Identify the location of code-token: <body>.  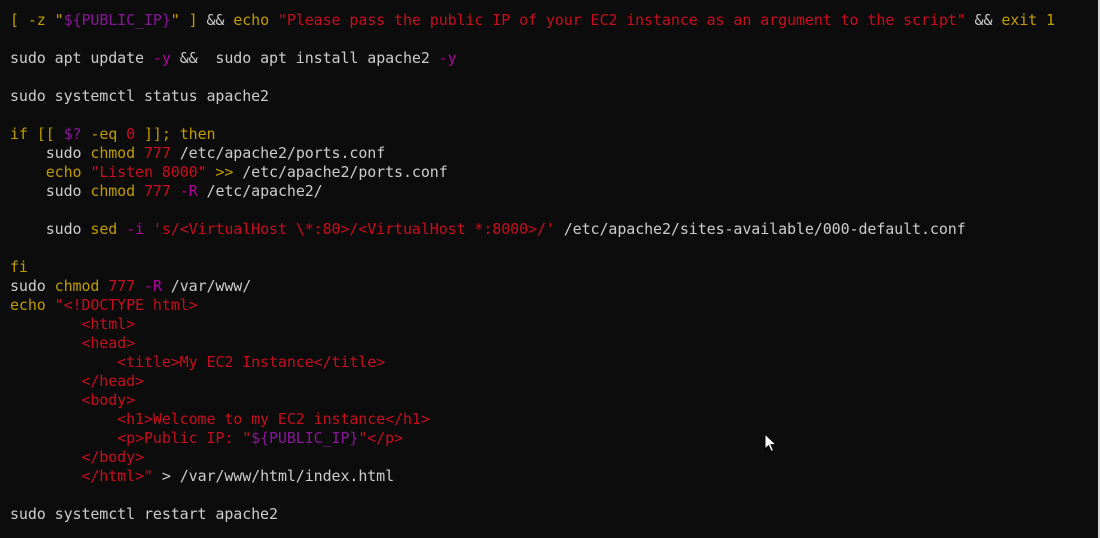
(73, 400).